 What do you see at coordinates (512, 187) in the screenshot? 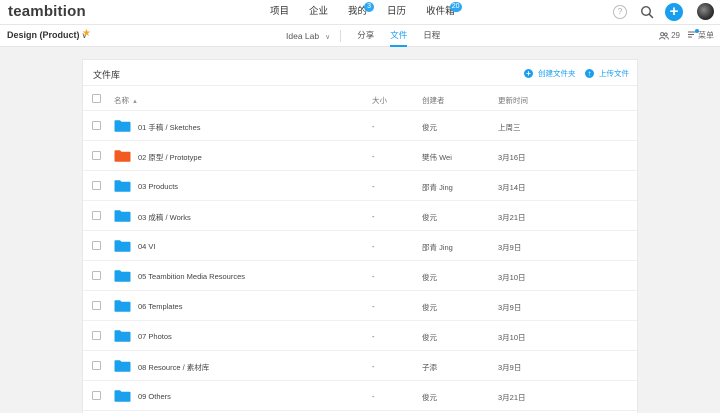
I see `file-updated: 3月14日` at bounding box center [512, 187].